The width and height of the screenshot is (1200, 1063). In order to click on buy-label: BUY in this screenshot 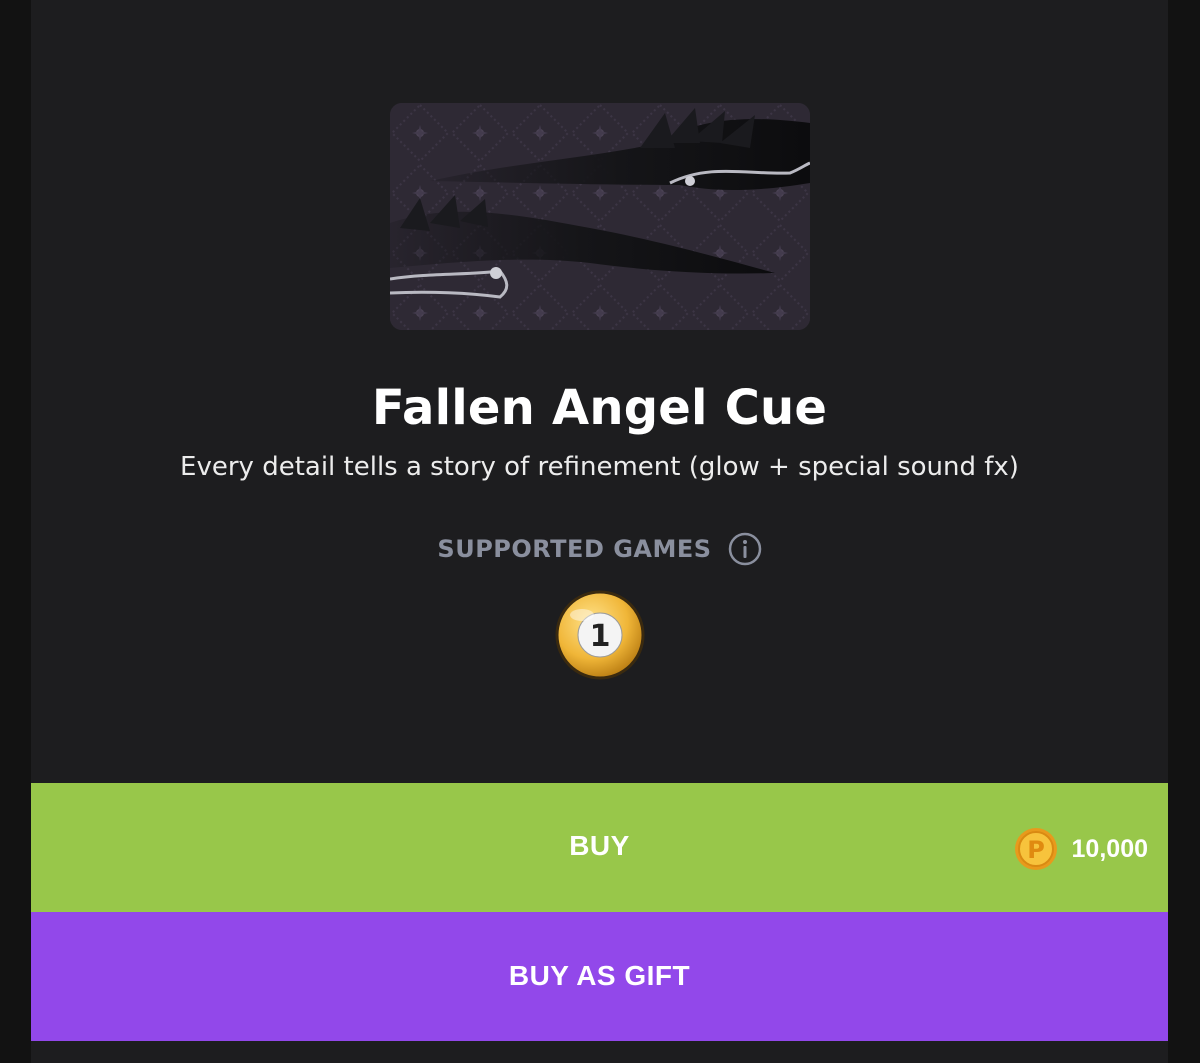, I will do `click(599, 845)`.